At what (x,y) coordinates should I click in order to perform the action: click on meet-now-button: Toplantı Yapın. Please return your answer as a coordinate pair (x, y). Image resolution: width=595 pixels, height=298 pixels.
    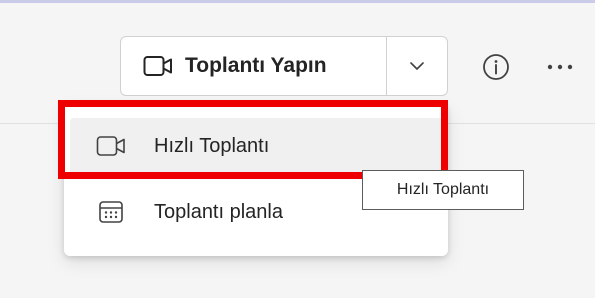
    Looking at the image, I should click on (254, 66).